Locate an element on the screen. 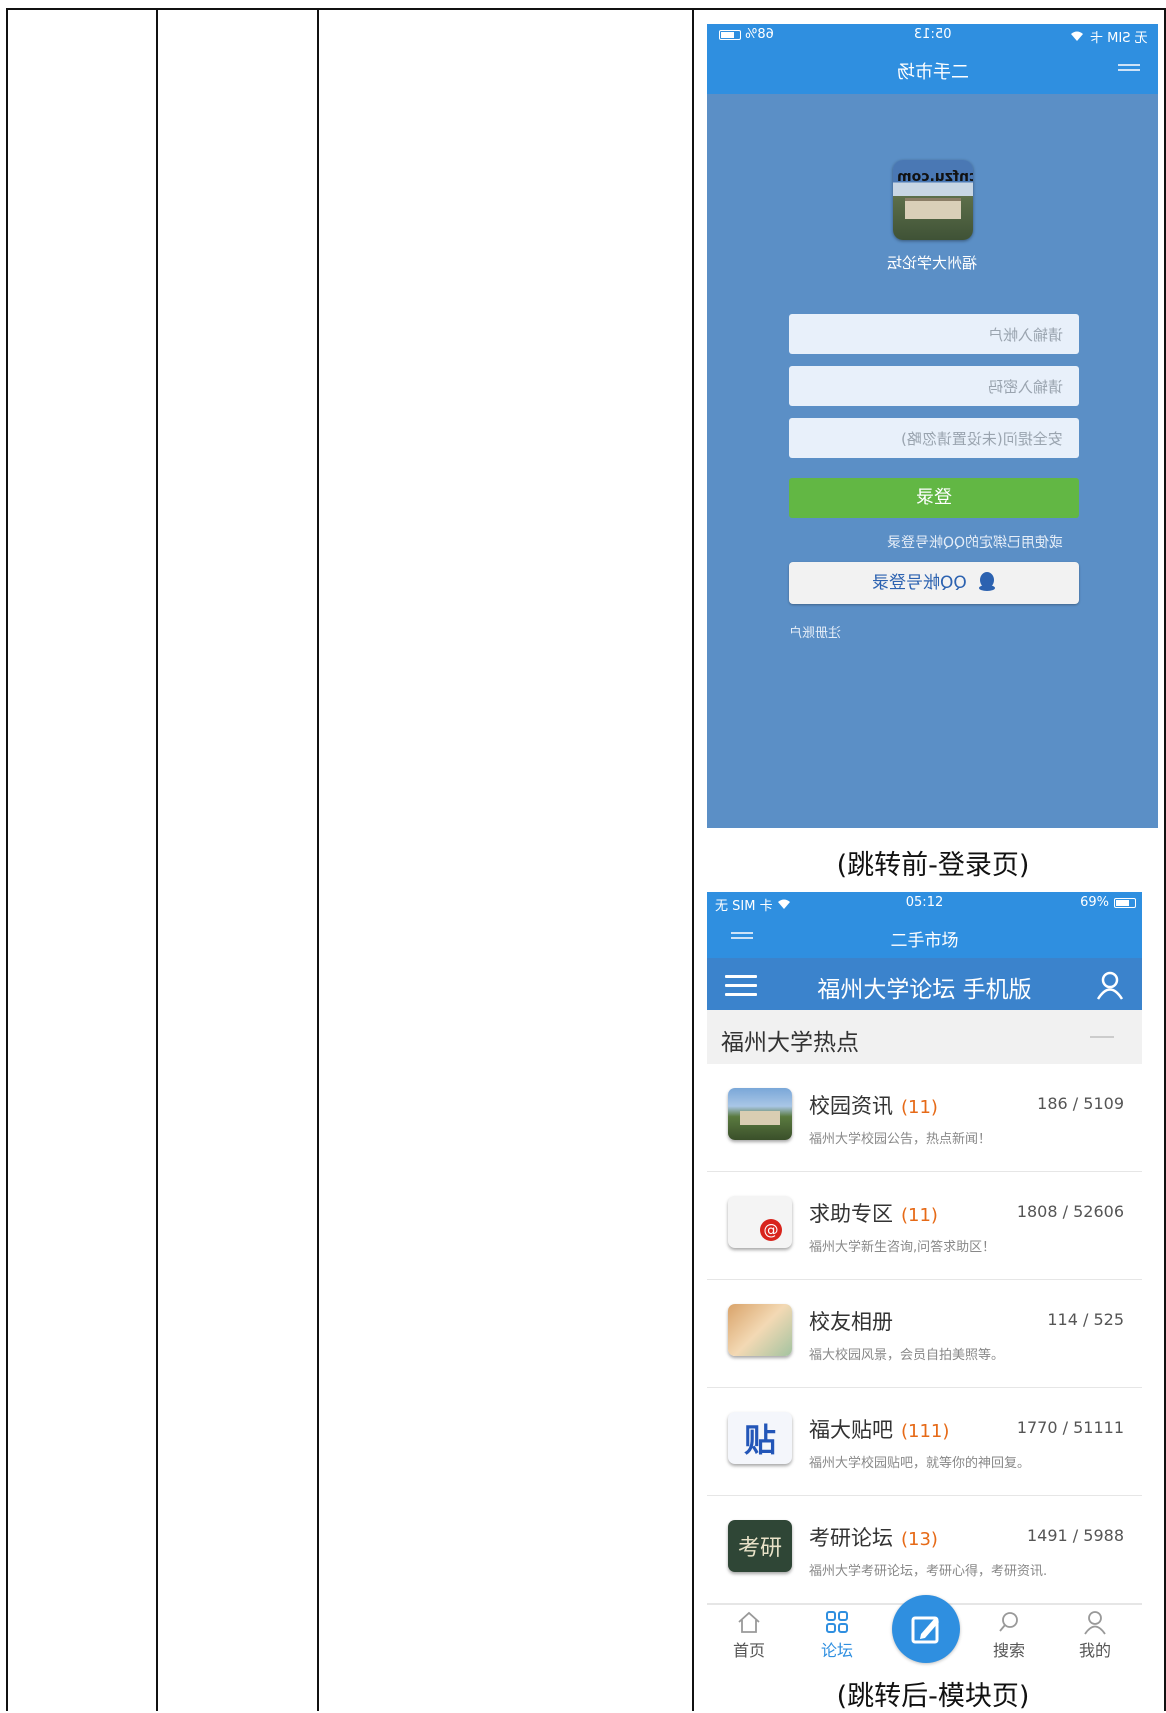  battery-percent: 69% is located at coordinates (1094, 902).